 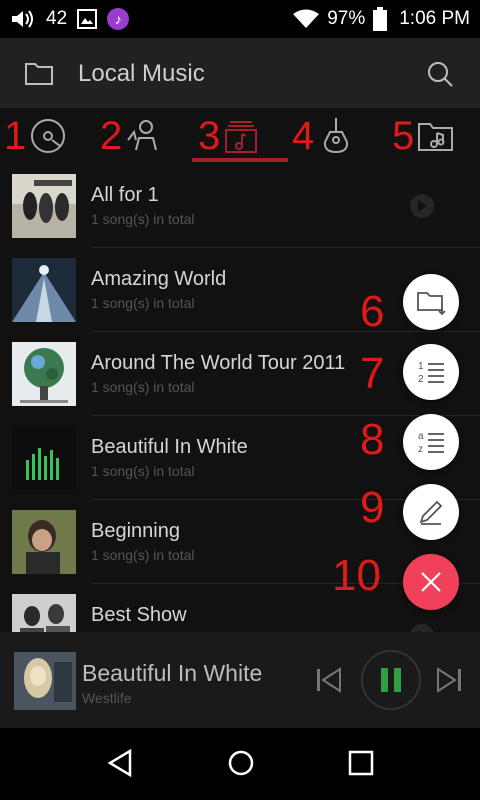 What do you see at coordinates (440, 74) in the screenshot?
I see `search-icon` at bounding box center [440, 74].